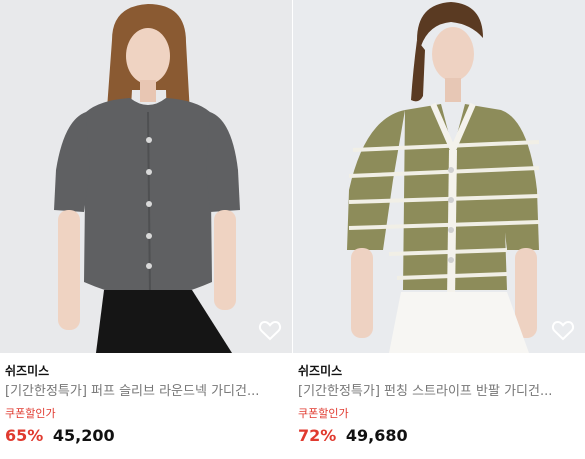  Describe the element at coordinates (376, 435) in the screenshot. I see `sale-price: 49,680` at that location.